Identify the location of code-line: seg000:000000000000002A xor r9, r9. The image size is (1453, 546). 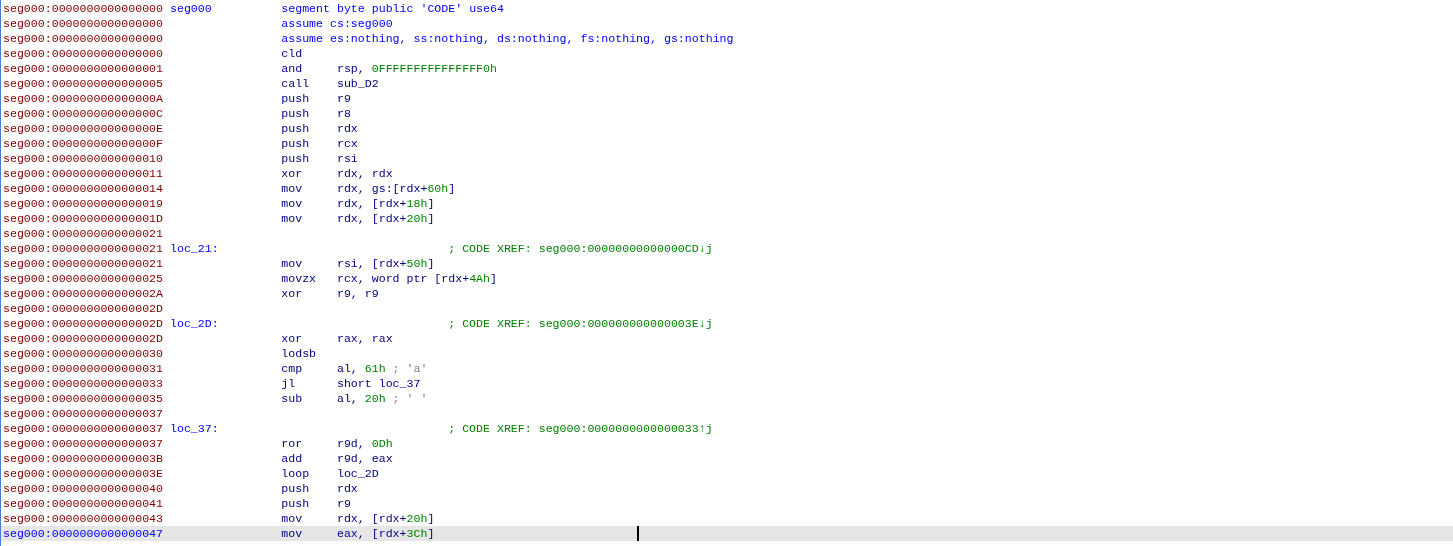
(727, 293).